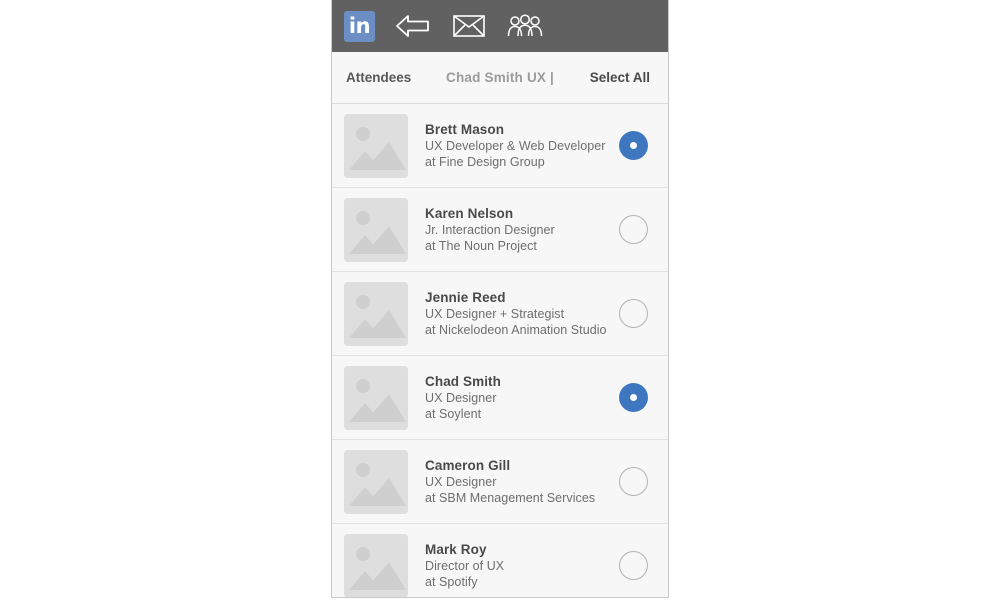  Describe the element at coordinates (490, 230) in the screenshot. I see `attendee-title: Jr. Interaction Designer` at that location.